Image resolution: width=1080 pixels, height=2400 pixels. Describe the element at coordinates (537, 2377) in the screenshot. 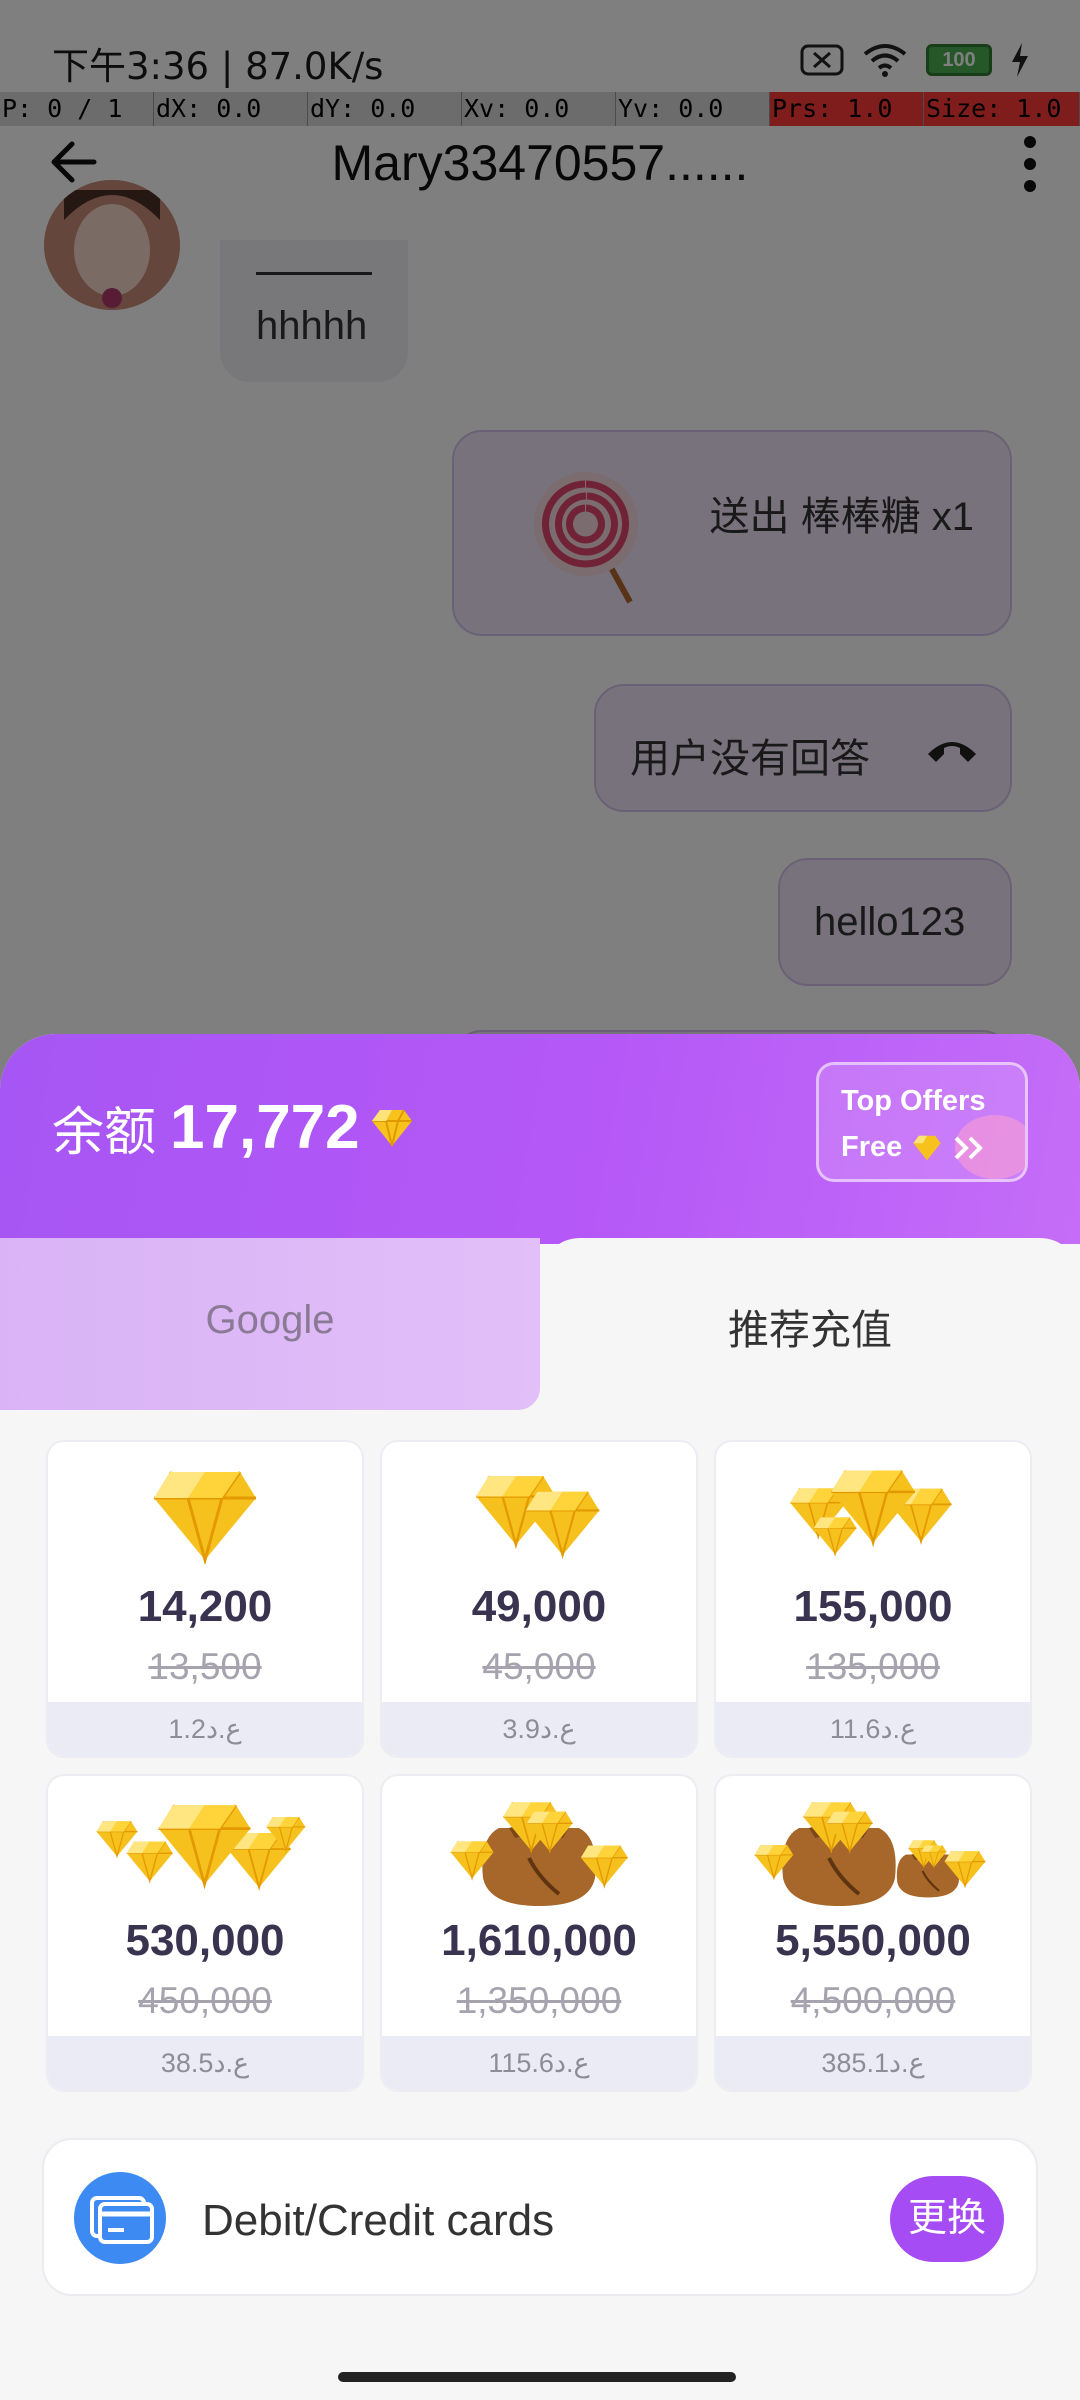

I see `home-indicator` at that location.